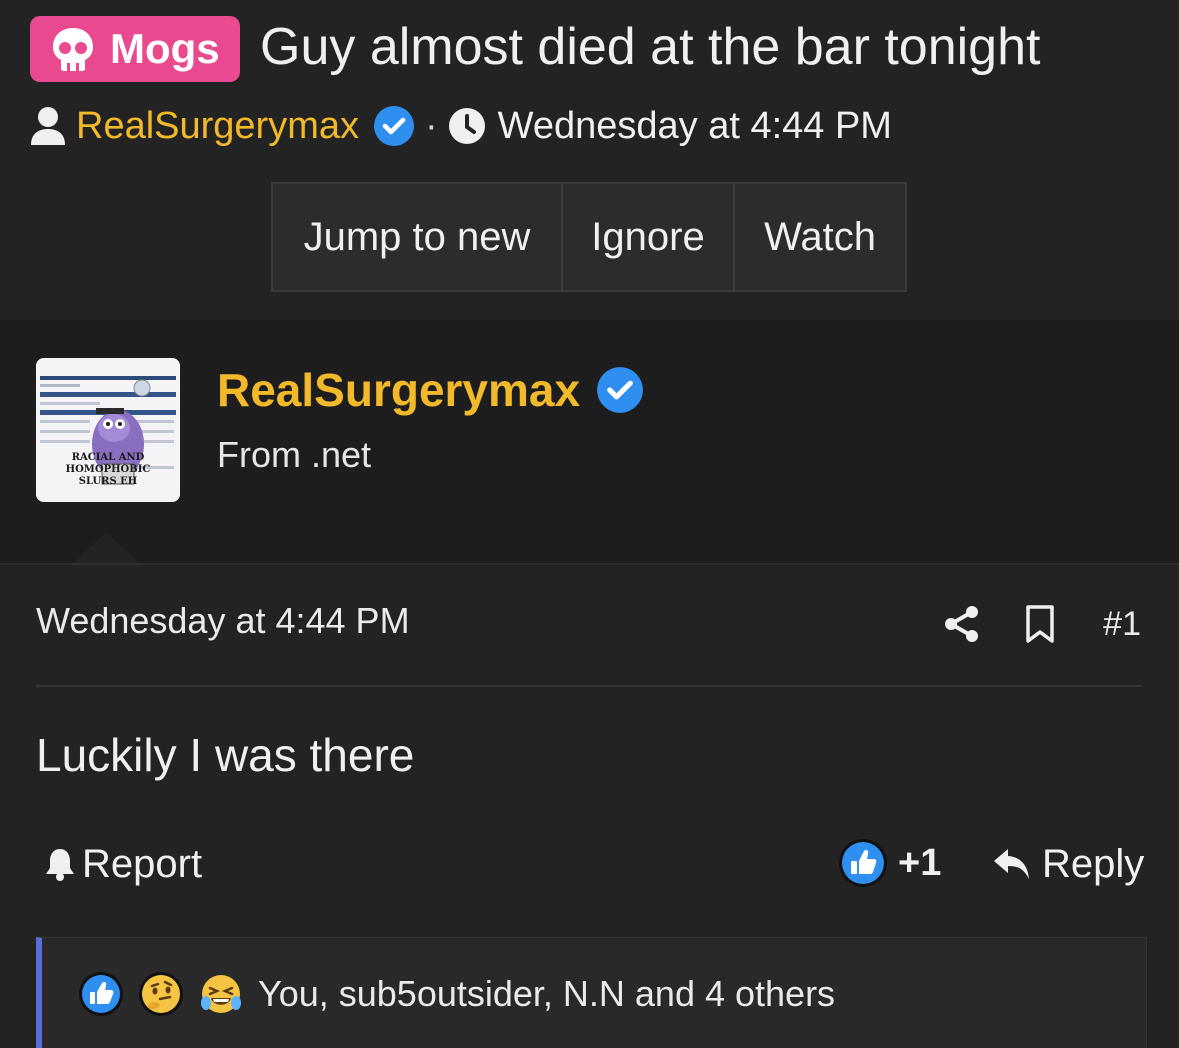 The height and width of the screenshot is (1048, 1179). I want to click on thread-date: Wednesday at 4:44 PM, so click(695, 126).